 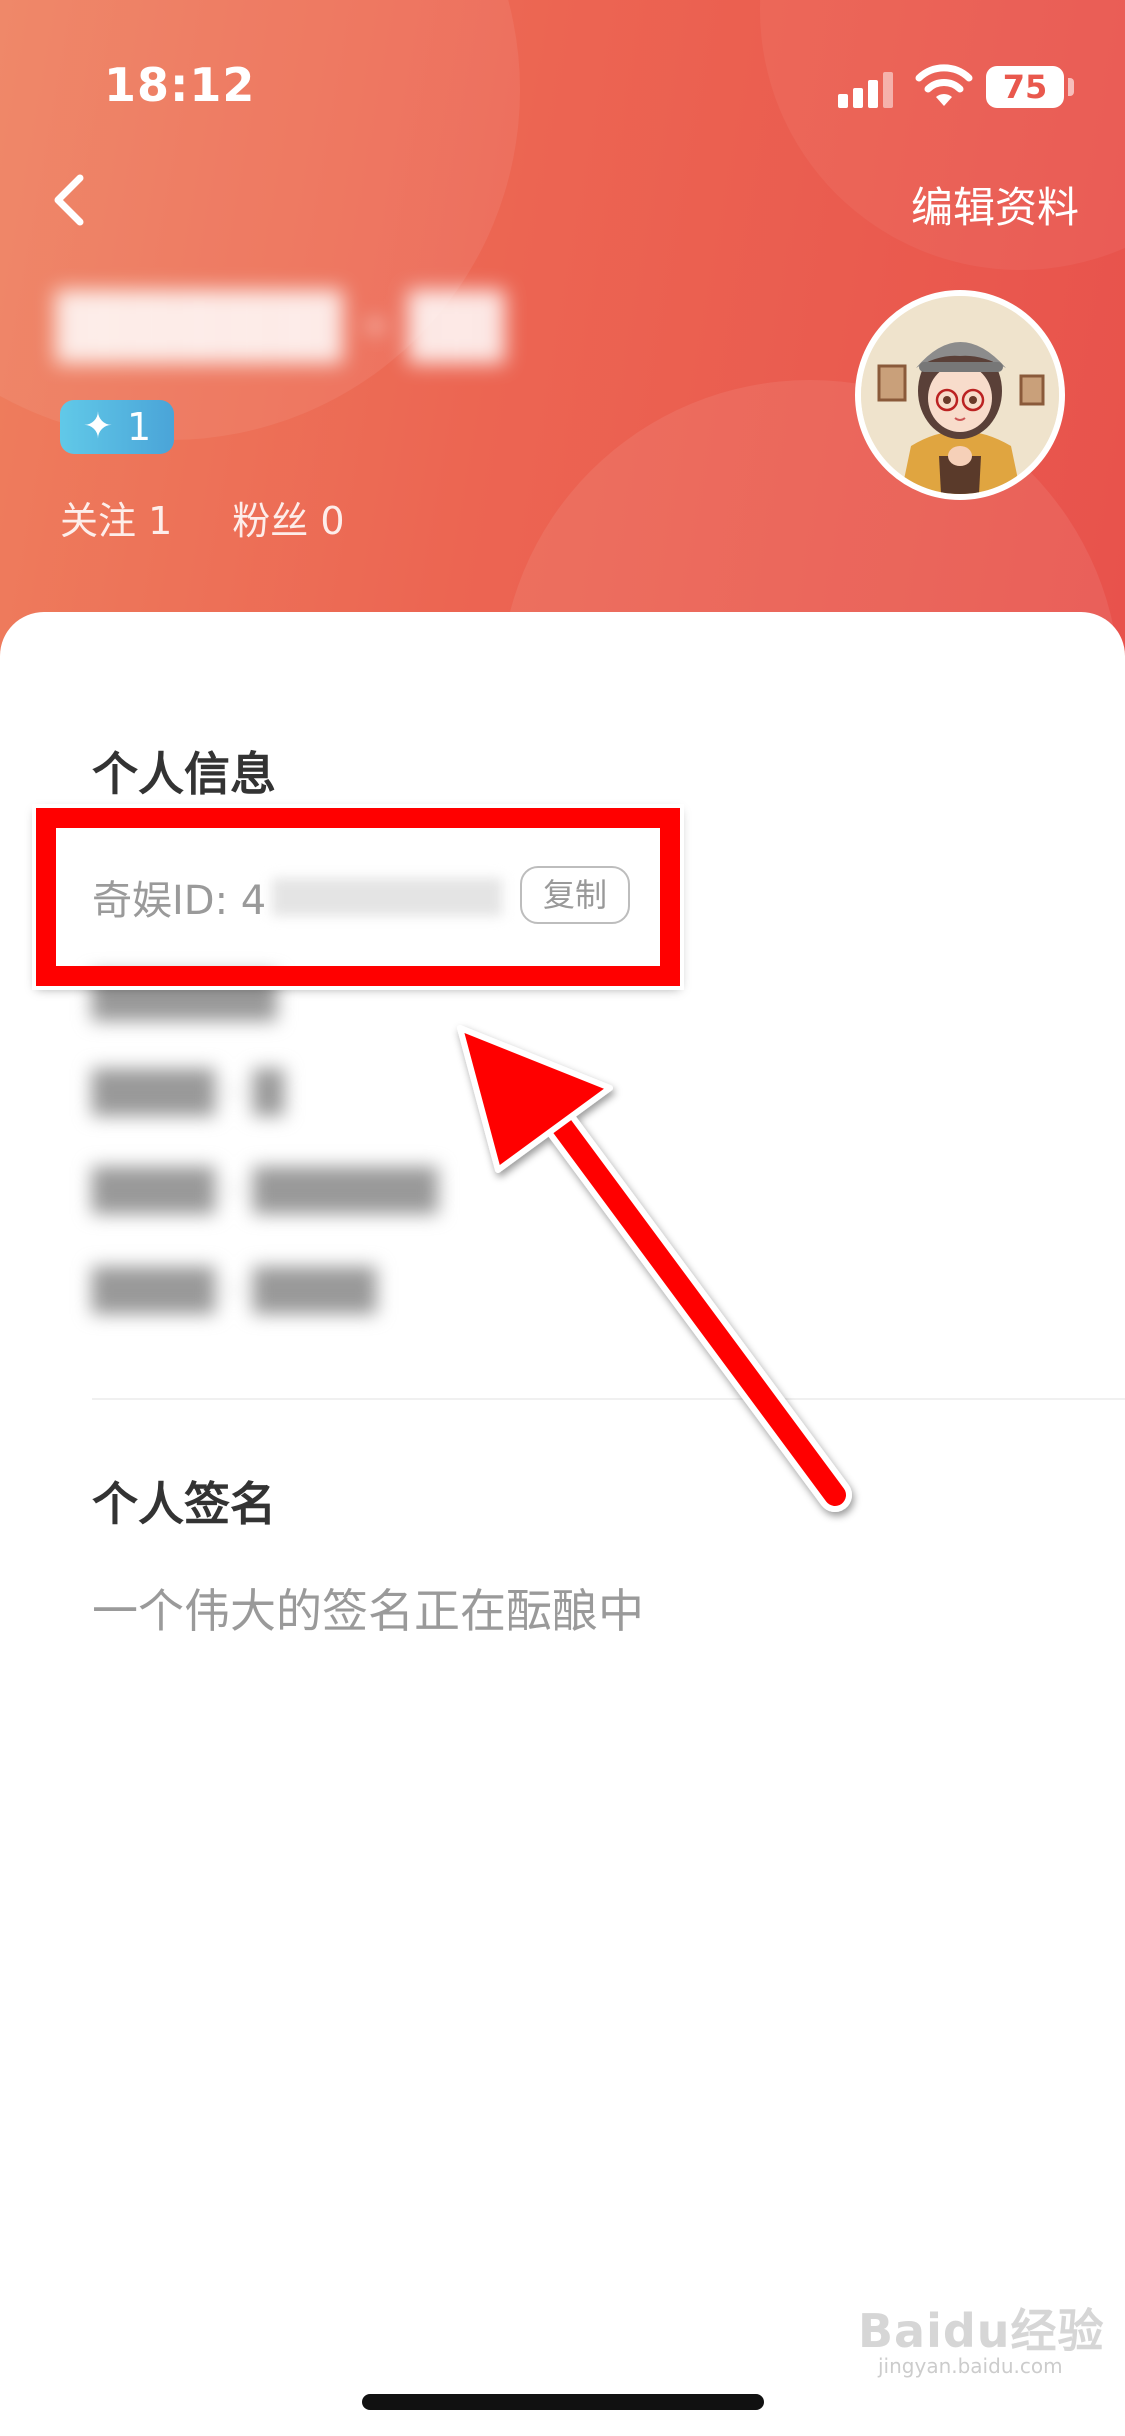 I want to click on battery-nub, so click(x=1071, y=87).